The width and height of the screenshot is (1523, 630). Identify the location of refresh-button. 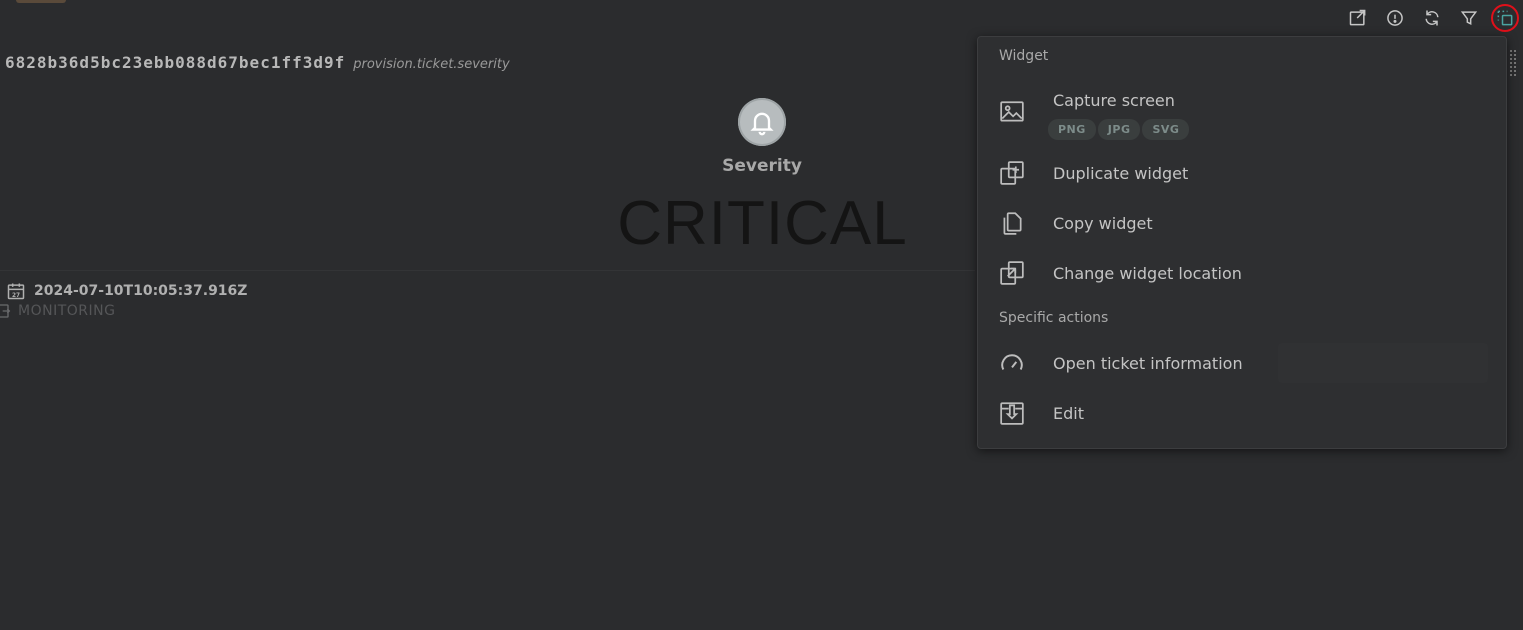
(1432, 18).